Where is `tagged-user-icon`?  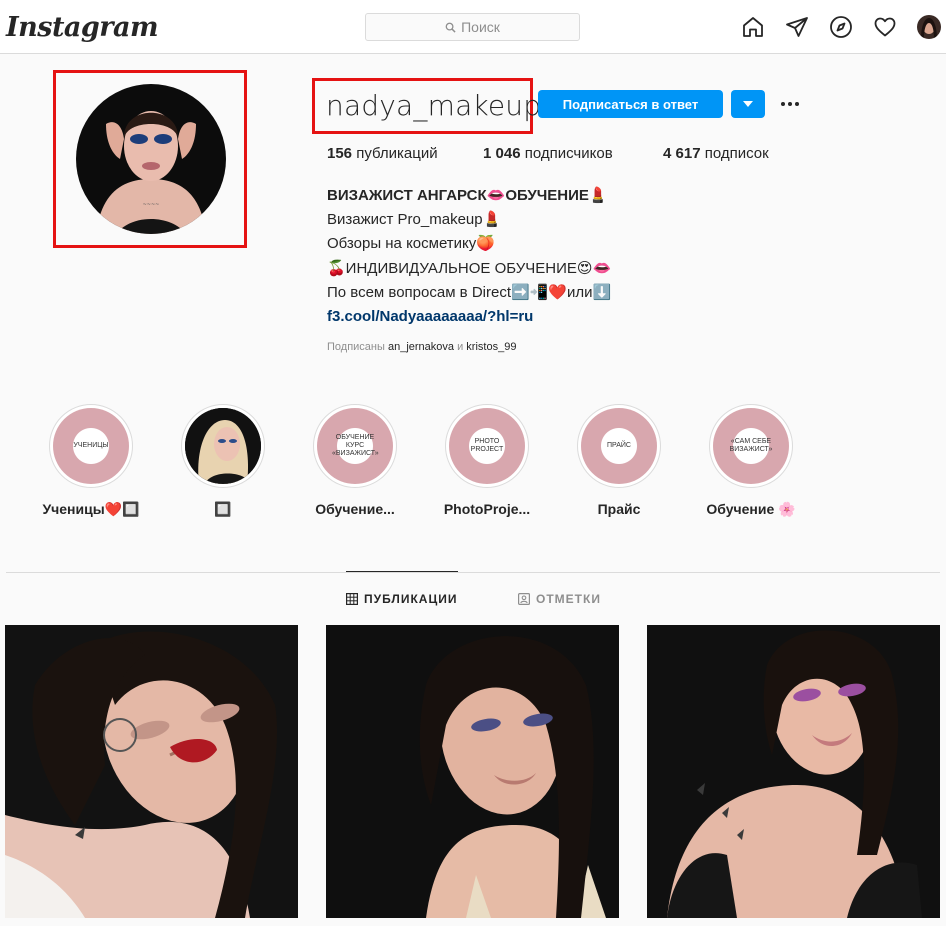 tagged-user-icon is located at coordinates (524, 599).